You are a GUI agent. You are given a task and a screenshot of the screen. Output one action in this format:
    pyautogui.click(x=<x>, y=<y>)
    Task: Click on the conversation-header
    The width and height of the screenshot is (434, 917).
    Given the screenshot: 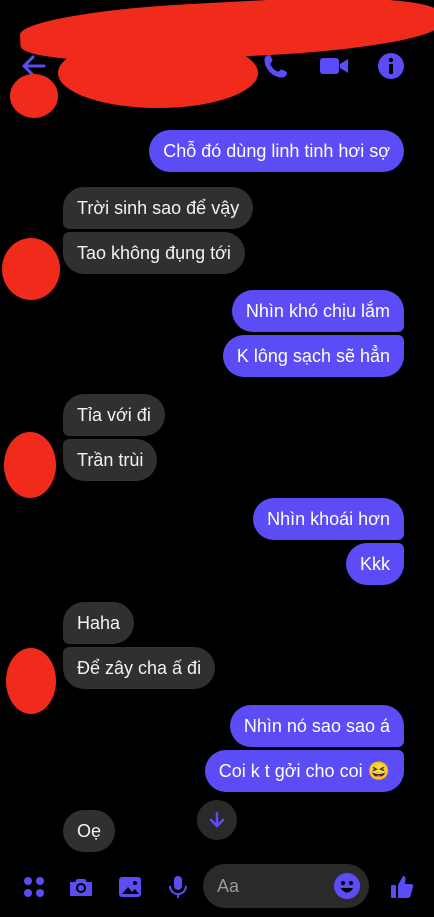 What is the action you would take?
    pyautogui.click(x=217, y=59)
    